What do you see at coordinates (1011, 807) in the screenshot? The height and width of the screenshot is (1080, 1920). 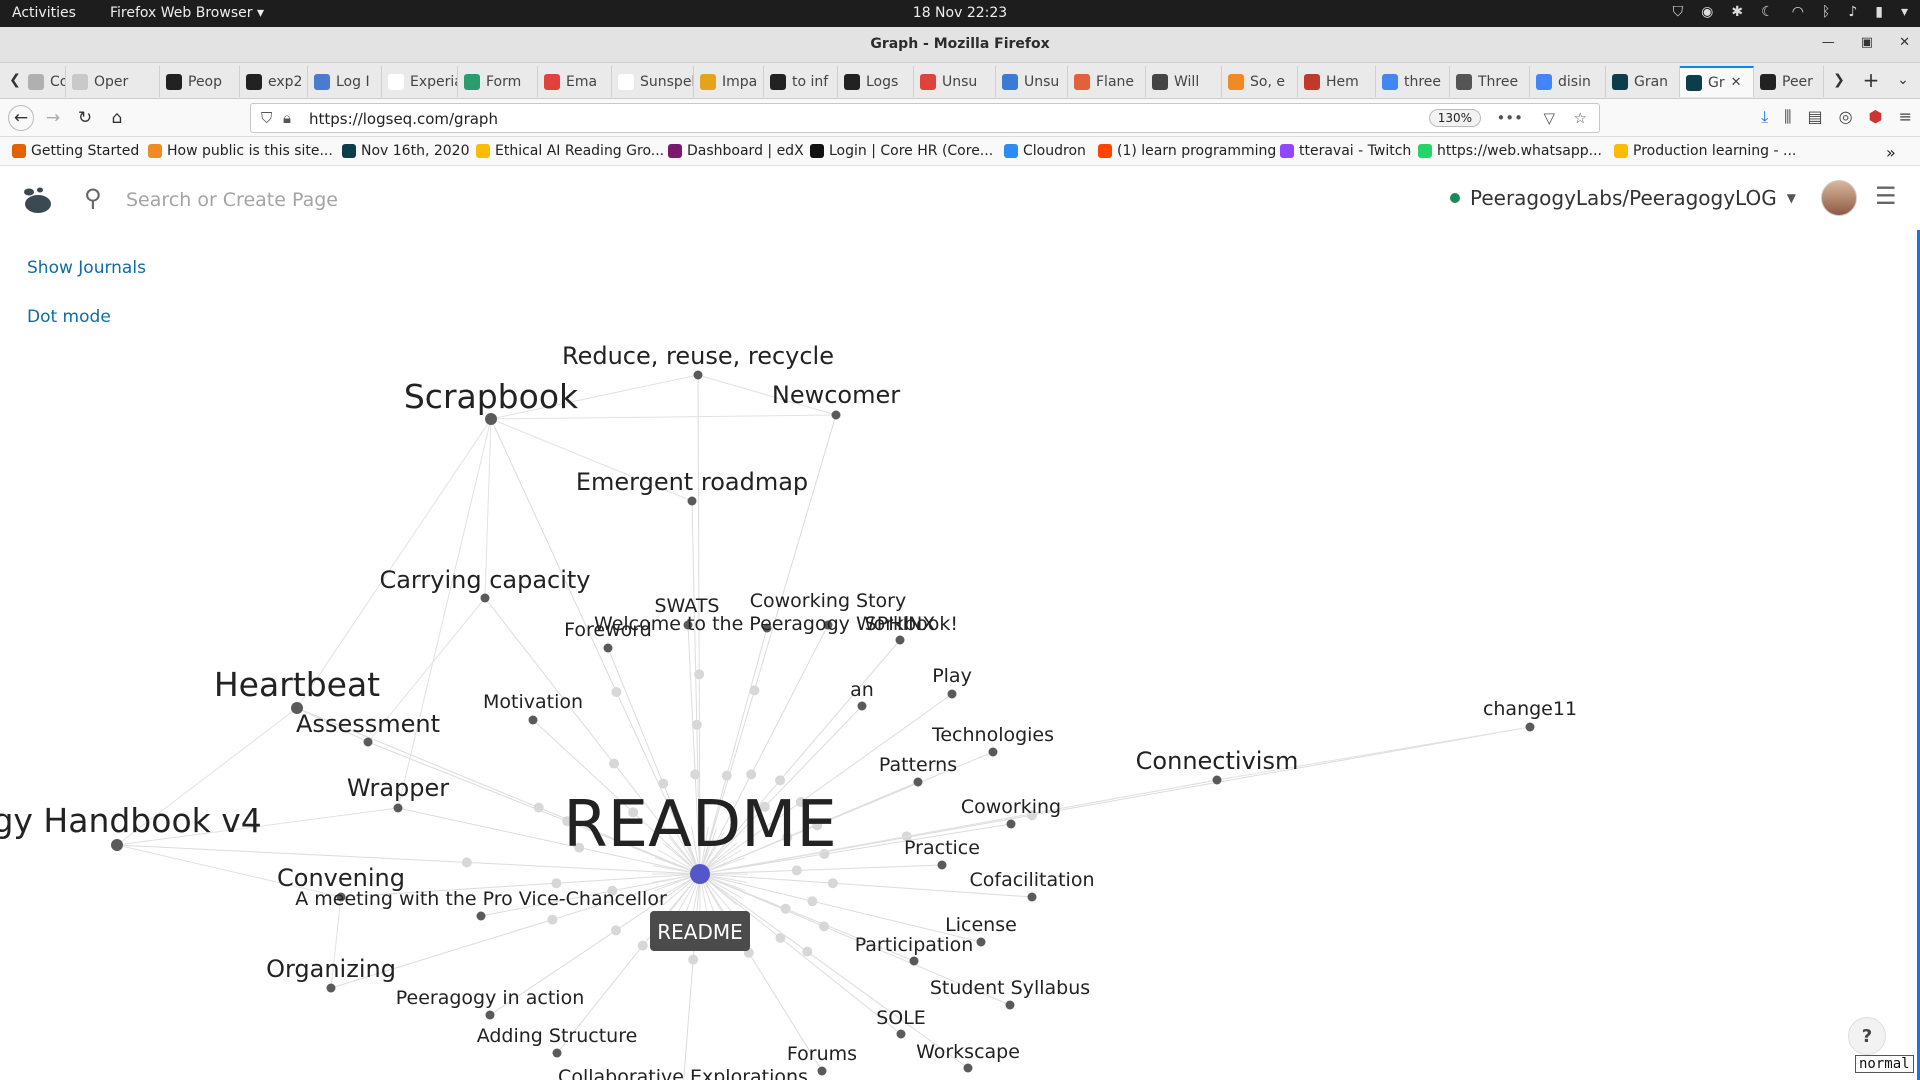 I see `graph-node-label: Coworking` at bounding box center [1011, 807].